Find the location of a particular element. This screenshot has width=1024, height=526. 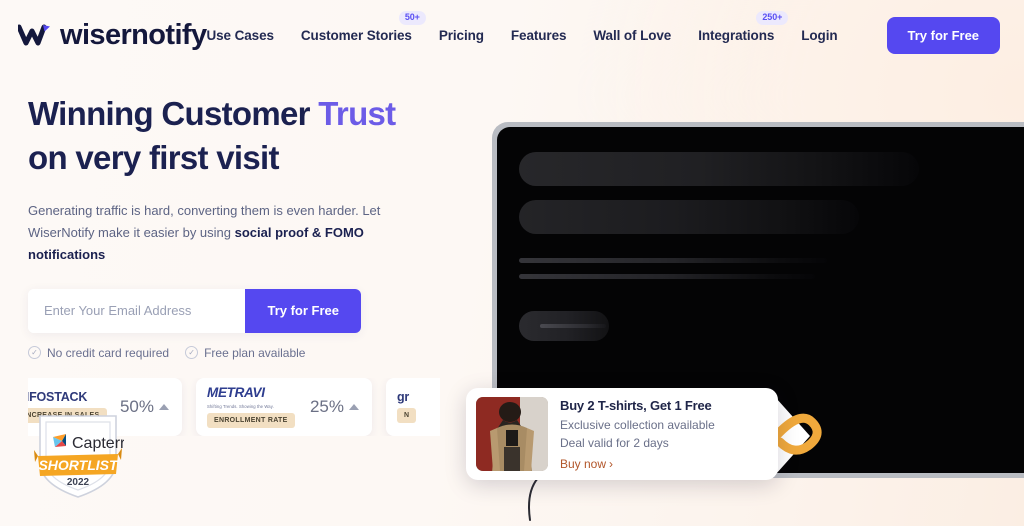

stat-card-next-partial: gr N is located at coordinates (413, 406).